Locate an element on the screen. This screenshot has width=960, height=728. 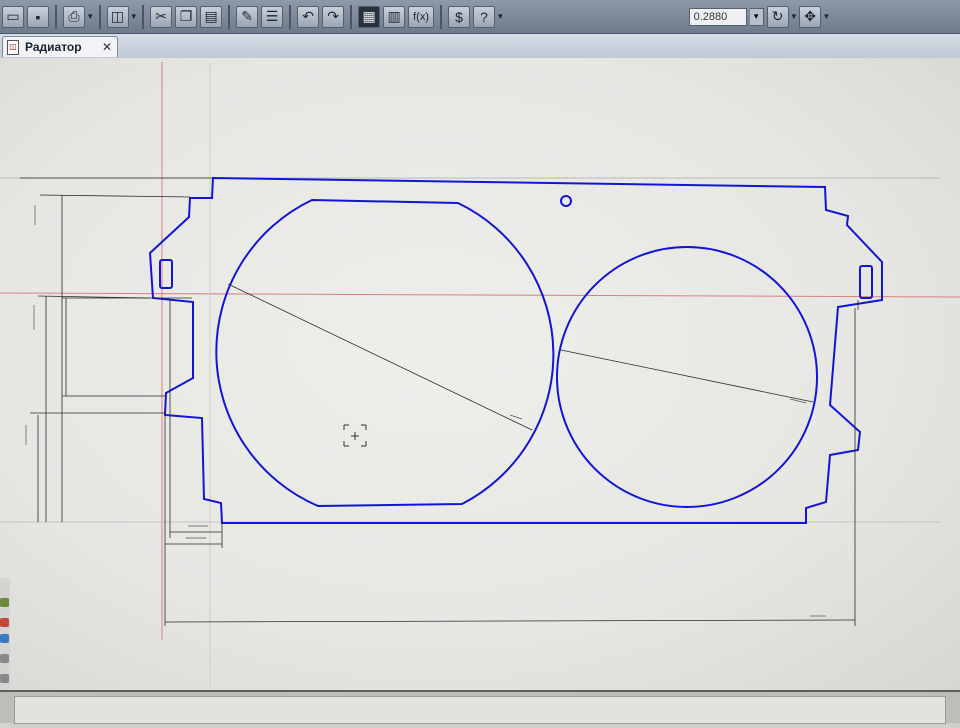
tree-icon: ▦ is located at coordinates (369, 16).